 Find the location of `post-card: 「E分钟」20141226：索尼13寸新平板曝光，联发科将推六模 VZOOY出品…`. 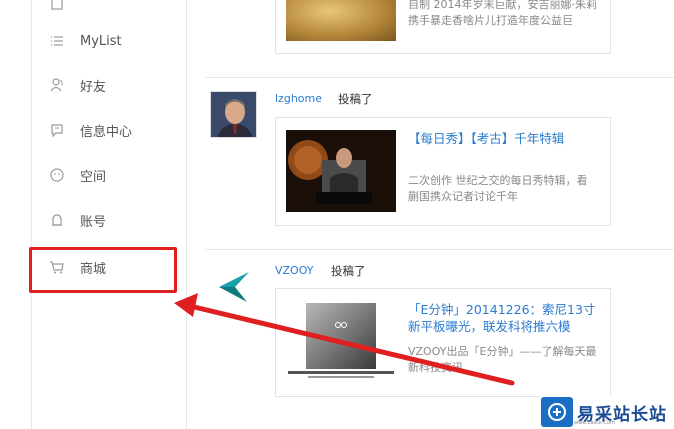

post-card: 「E分钟」20141226：索尼13寸新平板曝光，联发科将推六模 VZOOY出品… is located at coordinates (443, 342).